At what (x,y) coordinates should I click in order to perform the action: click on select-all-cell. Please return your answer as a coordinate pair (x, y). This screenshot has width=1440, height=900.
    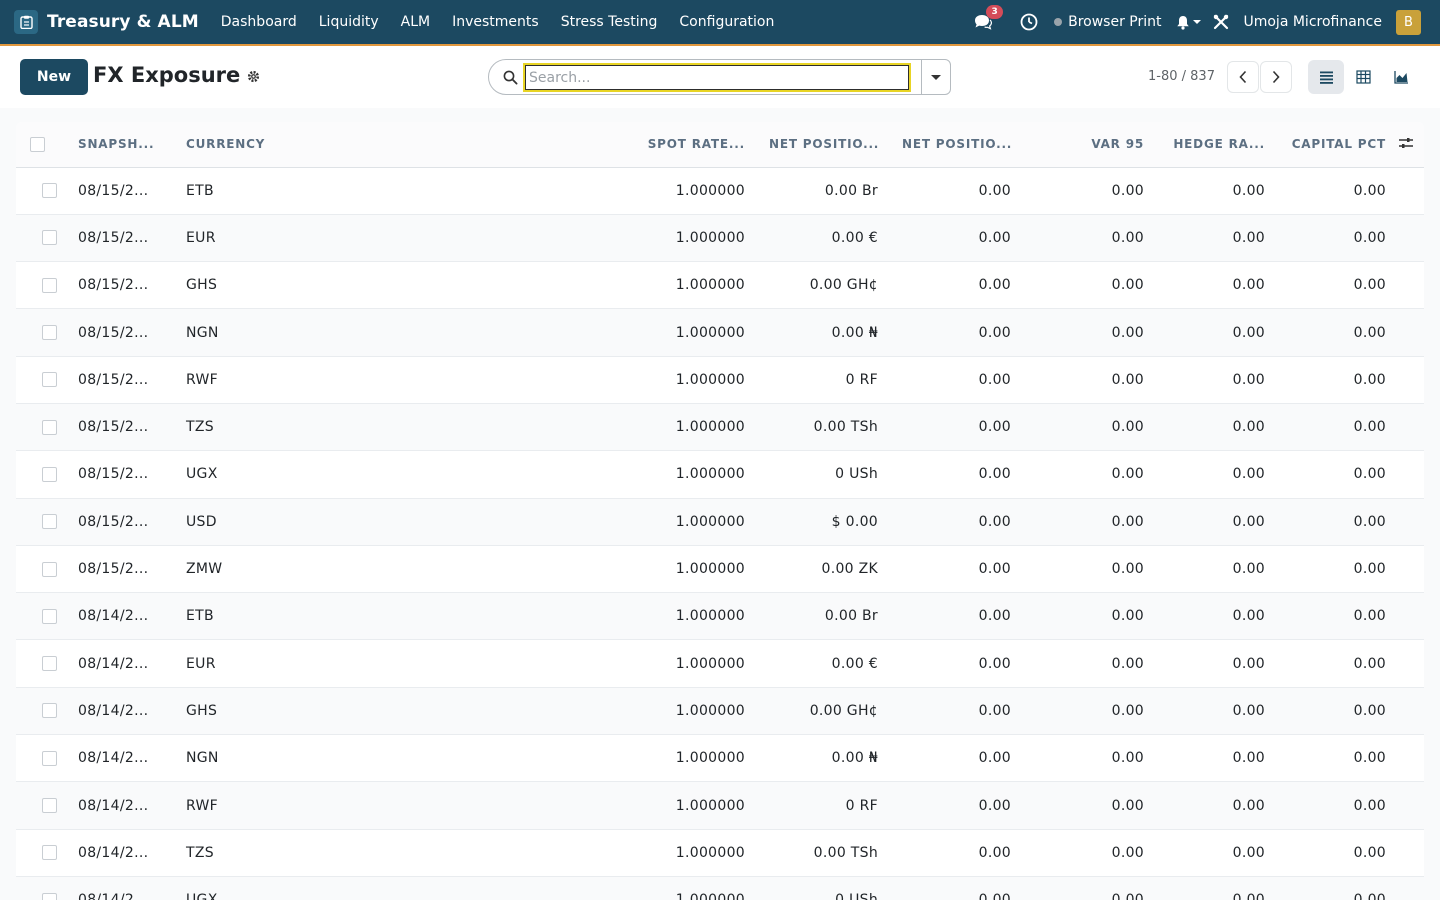
    Looking at the image, I should click on (41, 144).